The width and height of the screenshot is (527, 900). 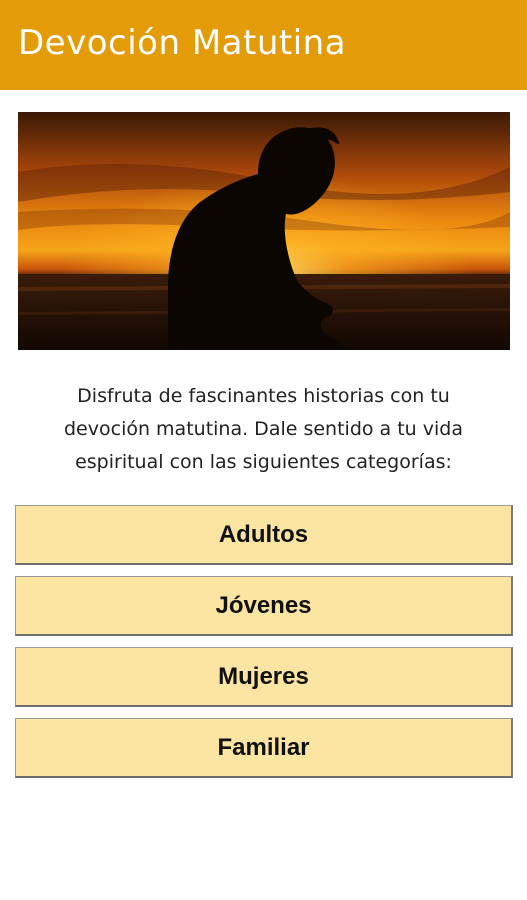 What do you see at coordinates (264, 677) in the screenshot?
I see `category-mujeres-button: Mujeres` at bounding box center [264, 677].